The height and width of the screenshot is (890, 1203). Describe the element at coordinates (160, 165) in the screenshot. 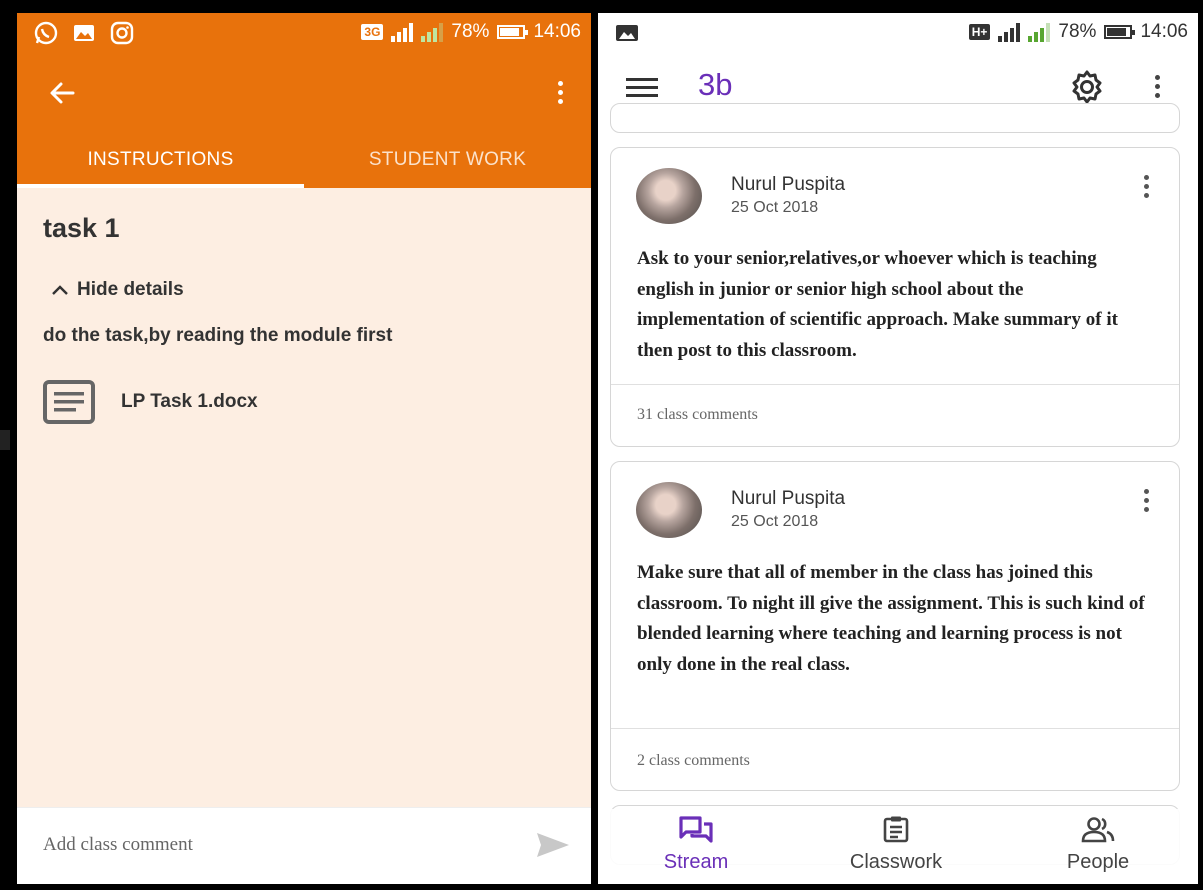

I see `tab-instructions: INSTRUCTIONS` at that location.